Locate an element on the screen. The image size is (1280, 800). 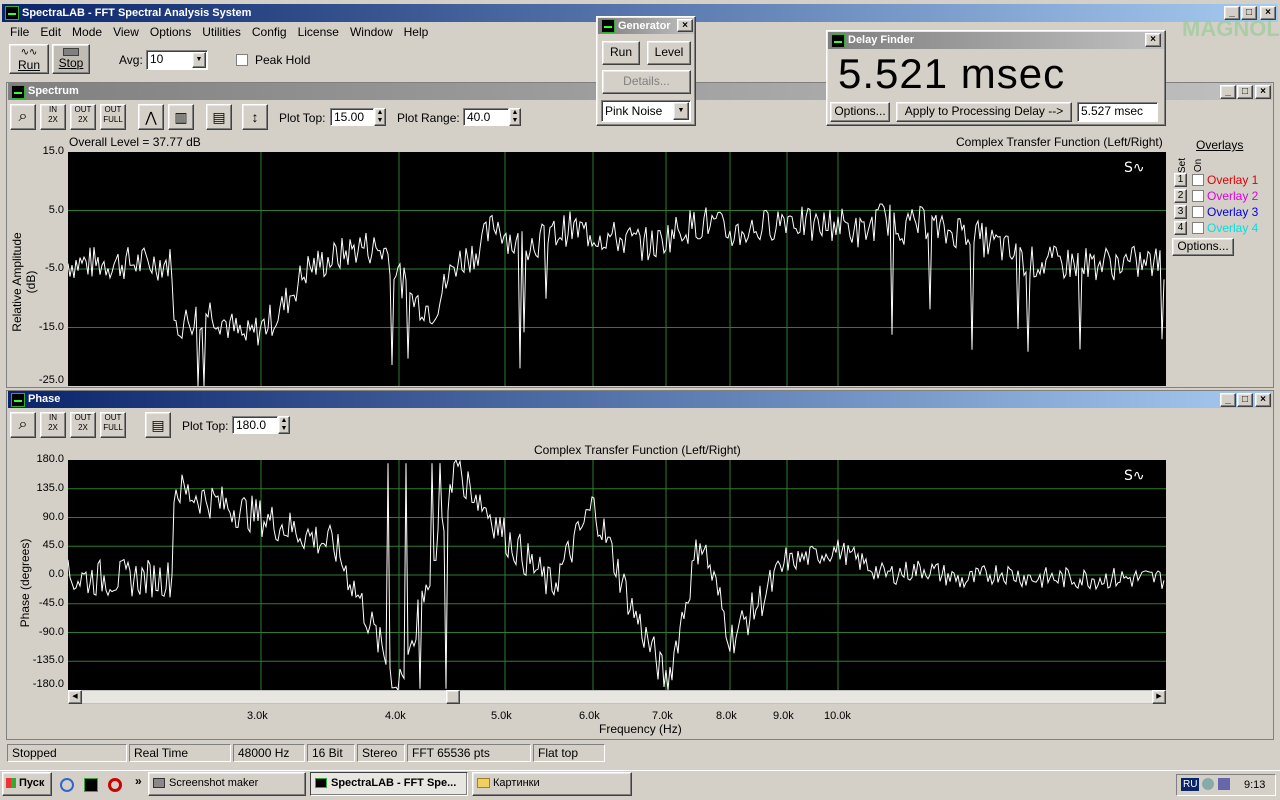
menu-item-edit: Edit is located at coordinates (50, 32).